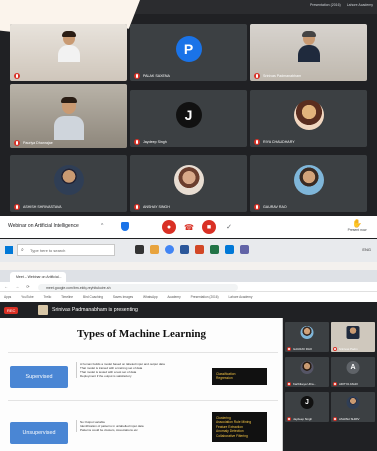 The image size is (377, 451). I want to click on participant-tile: A ADITYA ASHO, so click(353, 372).